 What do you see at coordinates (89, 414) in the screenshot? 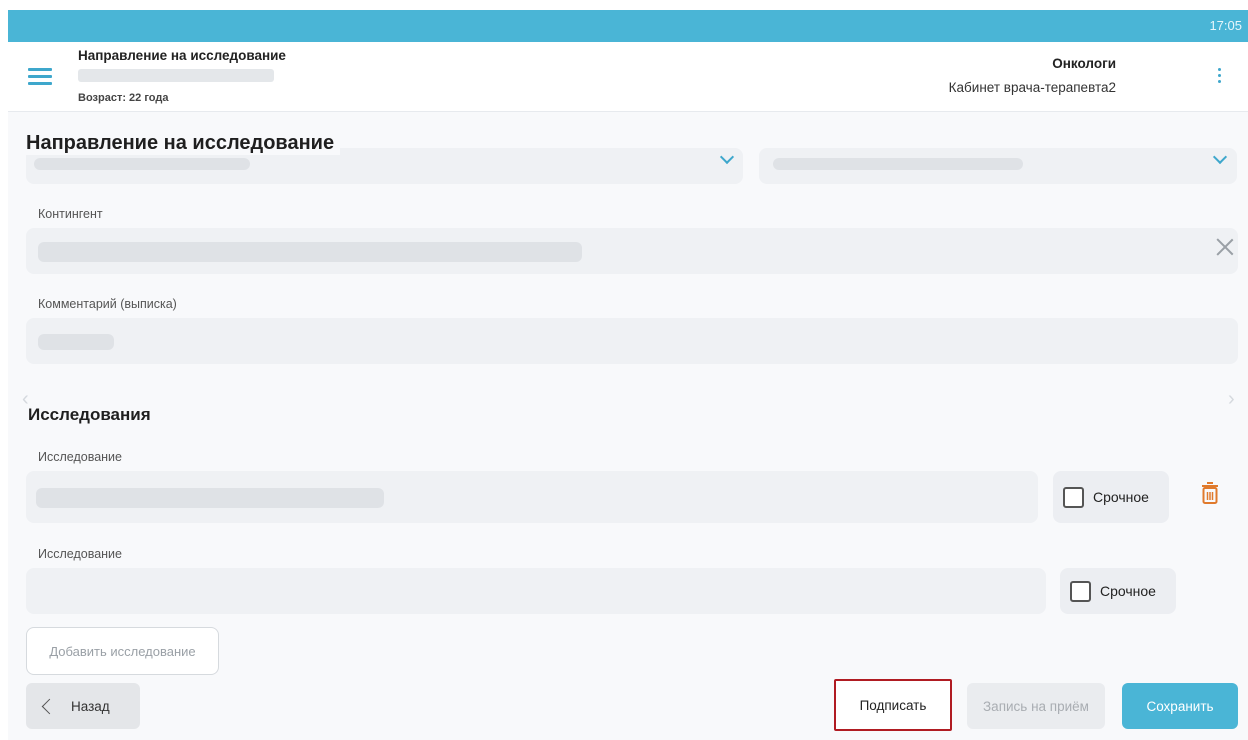
I see `studies-section-title: Исследования` at bounding box center [89, 414].